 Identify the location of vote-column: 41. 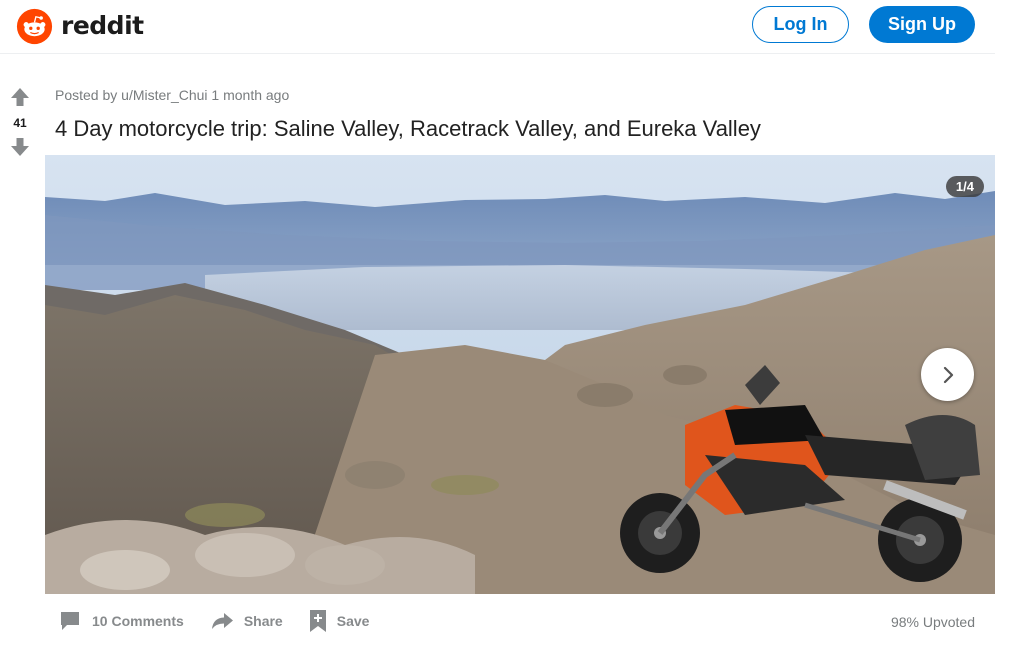
(20, 122).